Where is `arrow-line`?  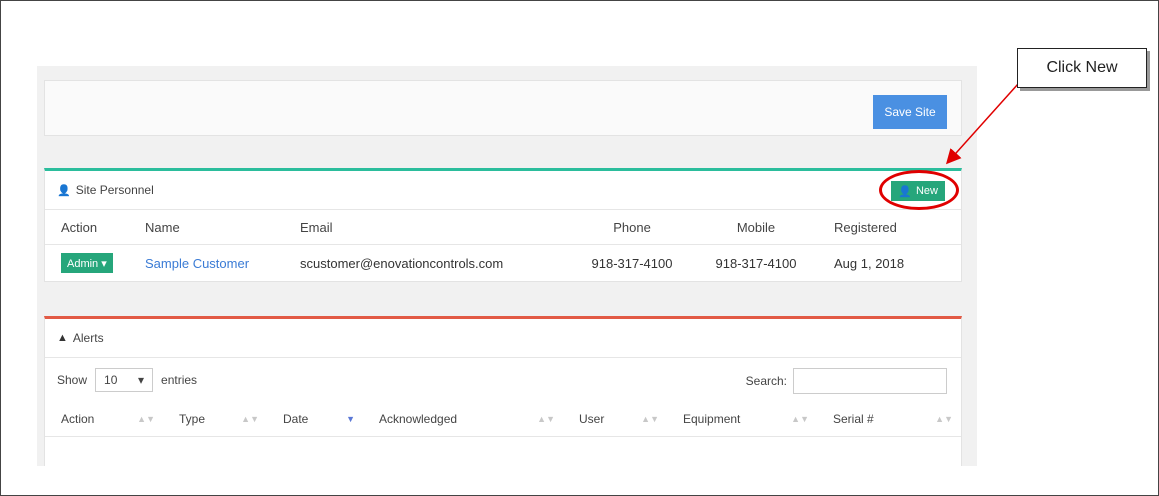
arrow-line is located at coordinates (982, 124).